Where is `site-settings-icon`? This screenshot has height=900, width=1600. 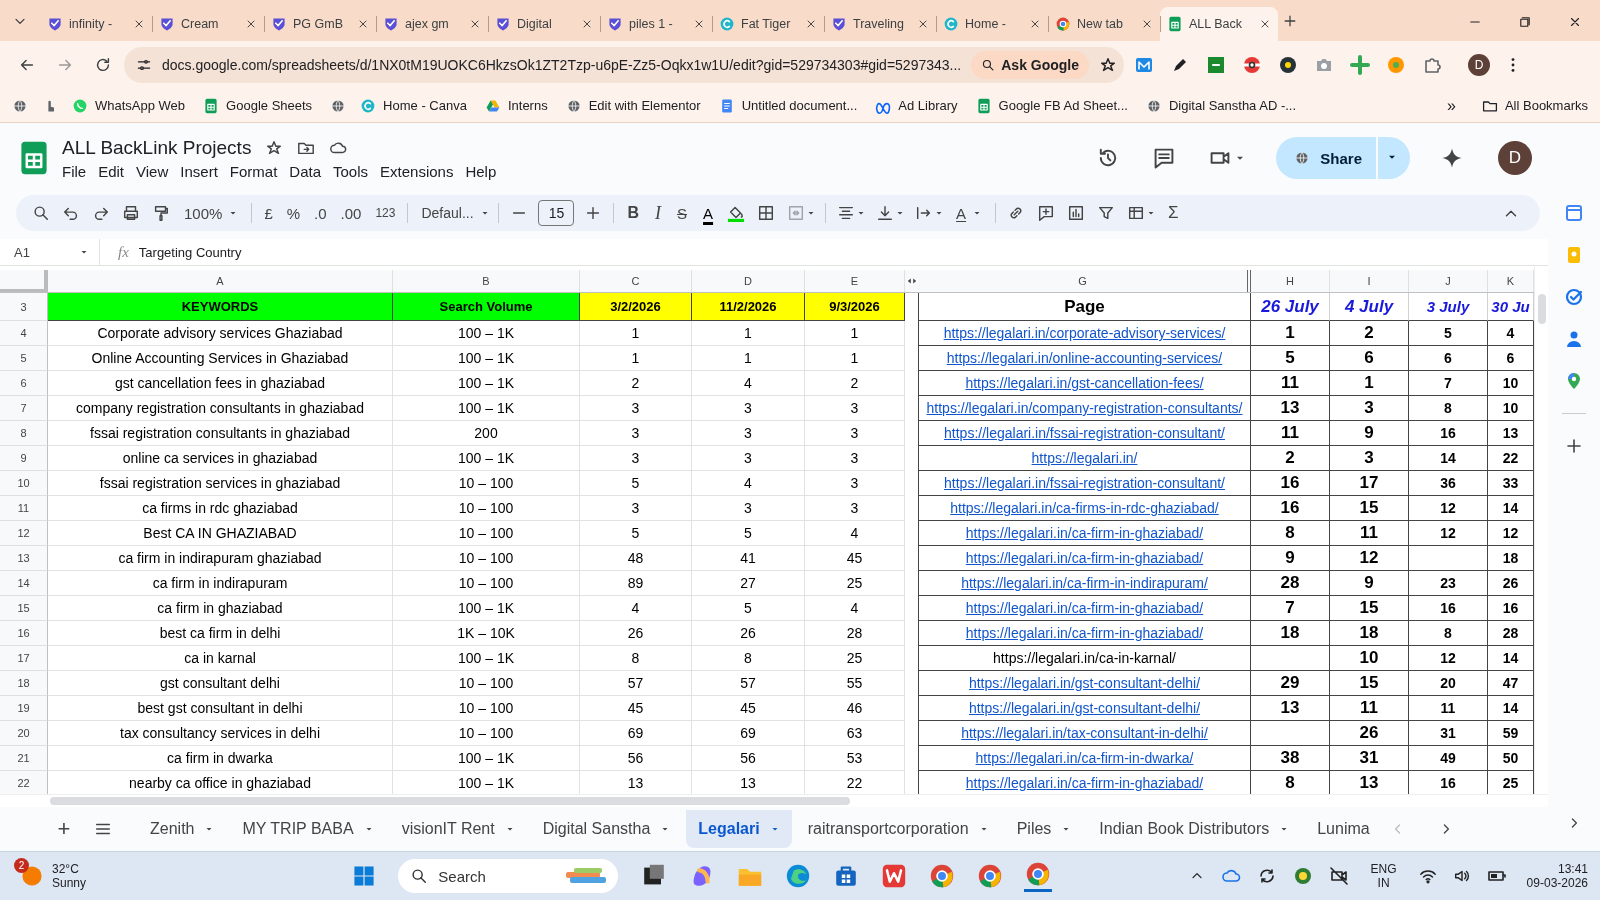 site-settings-icon is located at coordinates (144, 65).